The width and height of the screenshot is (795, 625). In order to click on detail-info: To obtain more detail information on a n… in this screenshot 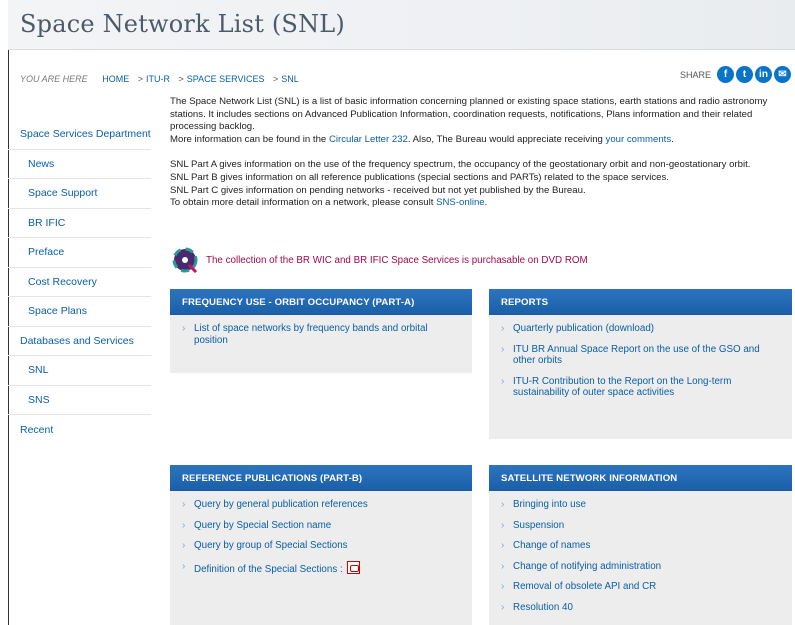, I will do `click(329, 203)`.